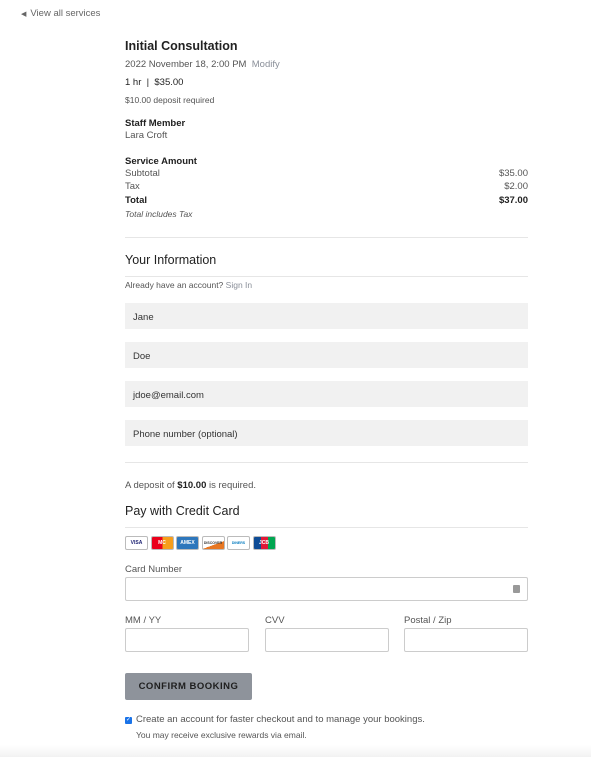 The height and width of the screenshot is (757, 591). What do you see at coordinates (516, 589) in the screenshot?
I see `lock-icon` at bounding box center [516, 589].